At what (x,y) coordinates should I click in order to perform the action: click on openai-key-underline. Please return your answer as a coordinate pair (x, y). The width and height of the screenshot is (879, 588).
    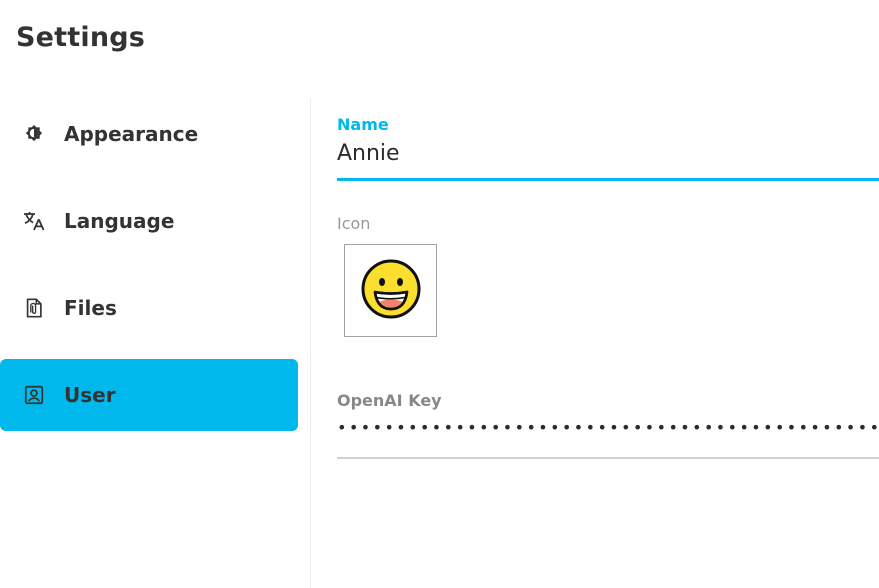
    Looking at the image, I should click on (608, 458).